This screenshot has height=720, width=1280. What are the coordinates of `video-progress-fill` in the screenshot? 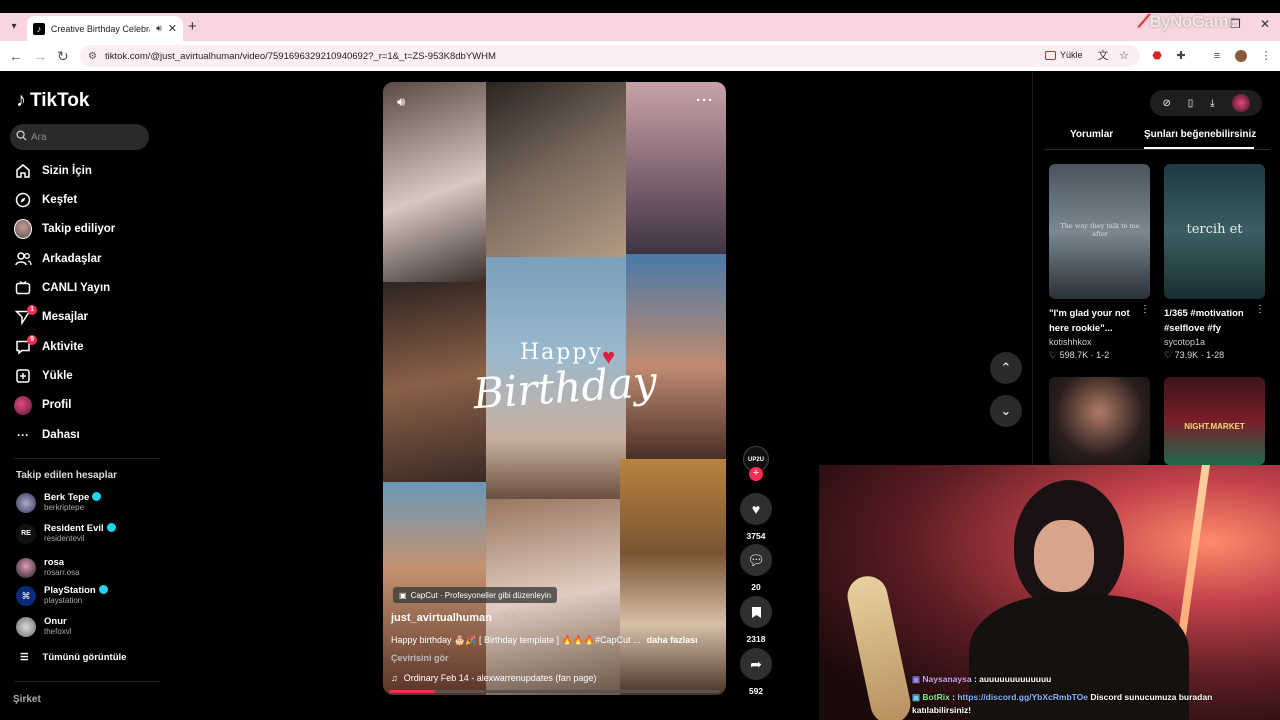 It's located at (412, 691).